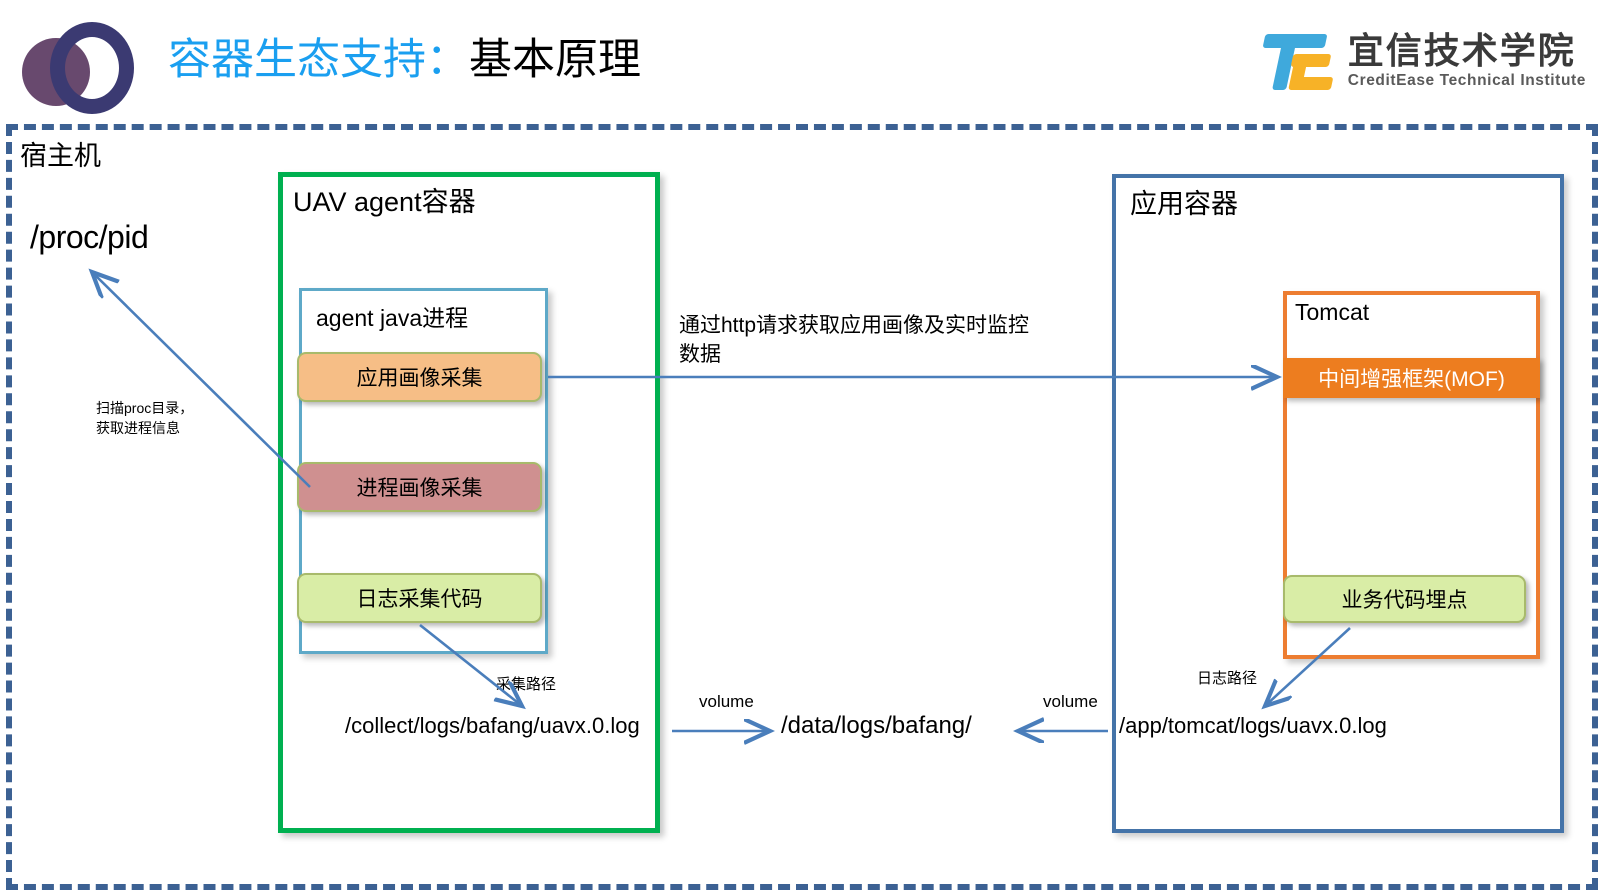  Describe the element at coordinates (526, 684) in the screenshot. I see `collect-path-note: 采集路径` at that location.